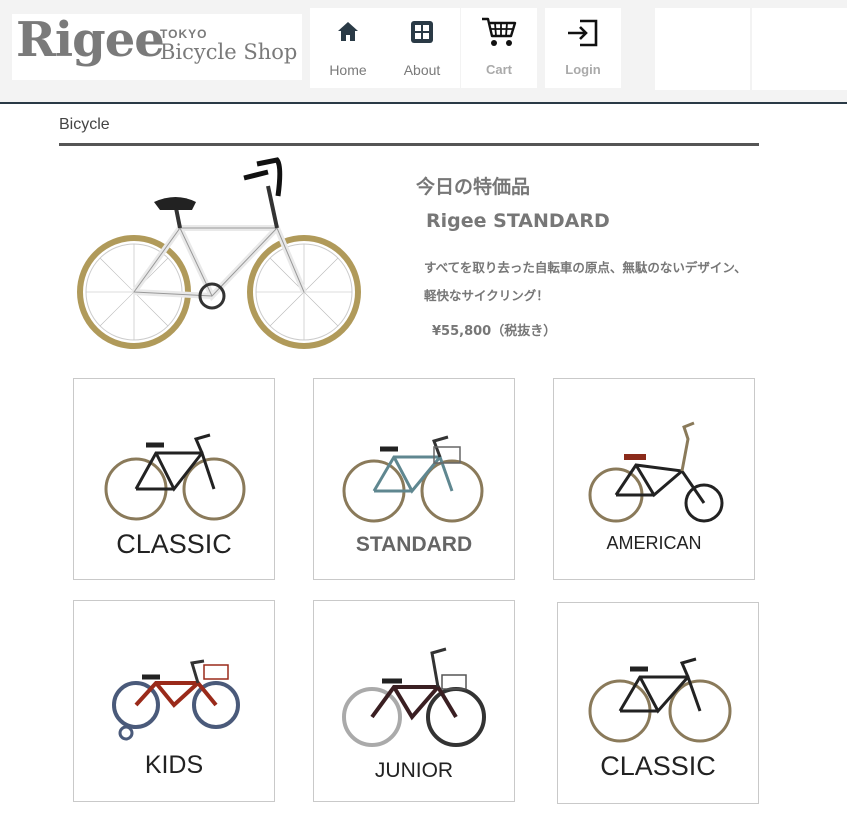  Describe the element at coordinates (473, 187) in the screenshot. I see `featured-label: 今日の特価品` at that location.